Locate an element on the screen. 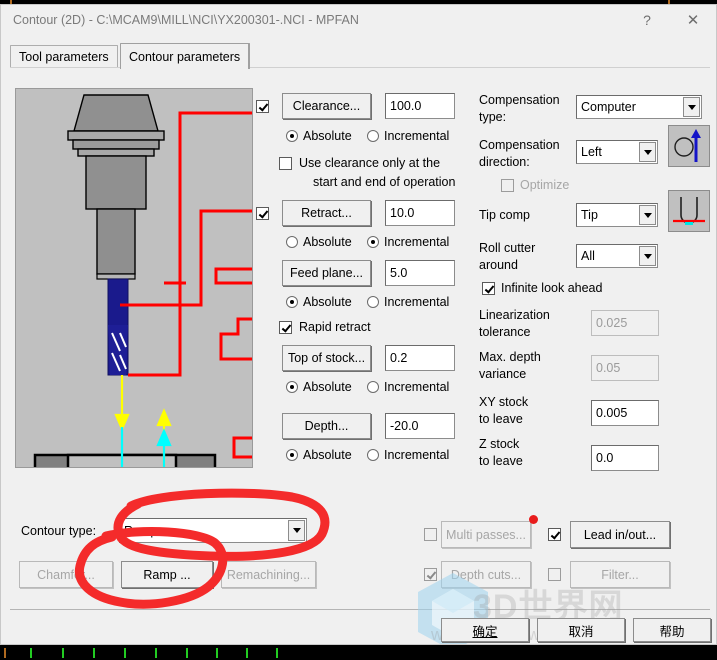 This screenshot has height=660, width=717. cancel-button: 取消 is located at coordinates (581, 630).